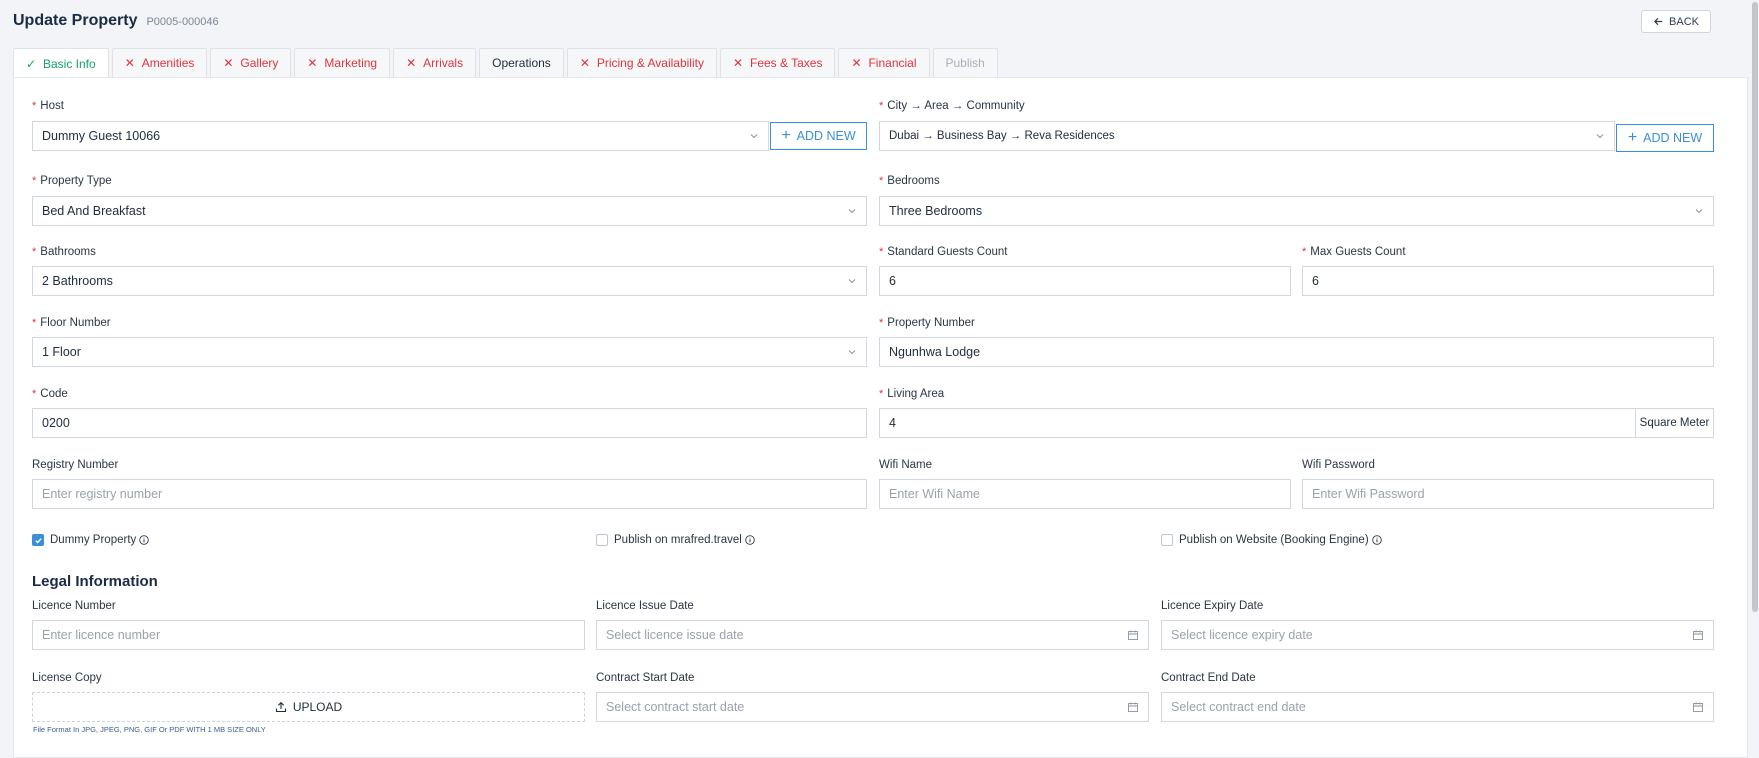  What do you see at coordinates (884, 63) in the screenshot?
I see `tab-financial: ✕ Financial` at bounding box center [884, 63].